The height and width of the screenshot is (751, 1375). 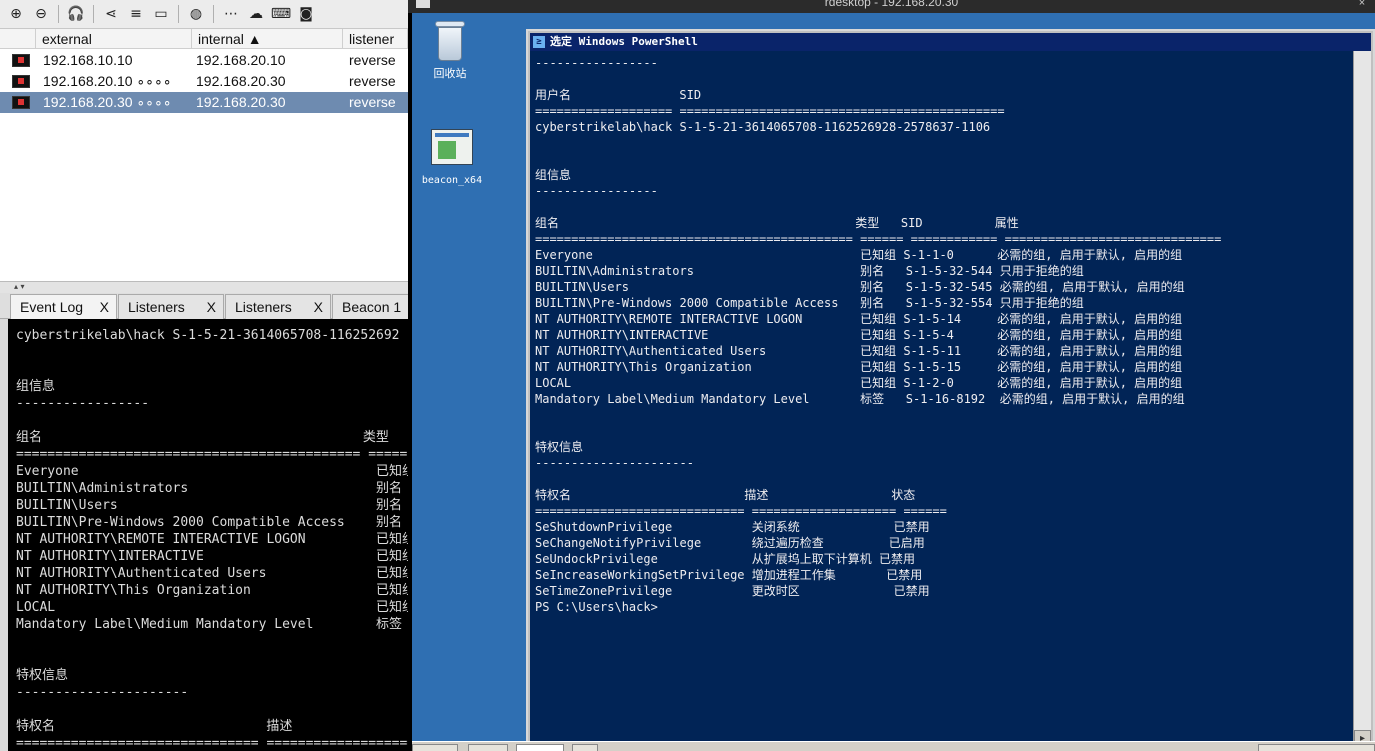 What do you see at coordinates (450, 74) in the screenshot?
I see `desktop-icon-label: 回收站` at bounding box center [450, 74].